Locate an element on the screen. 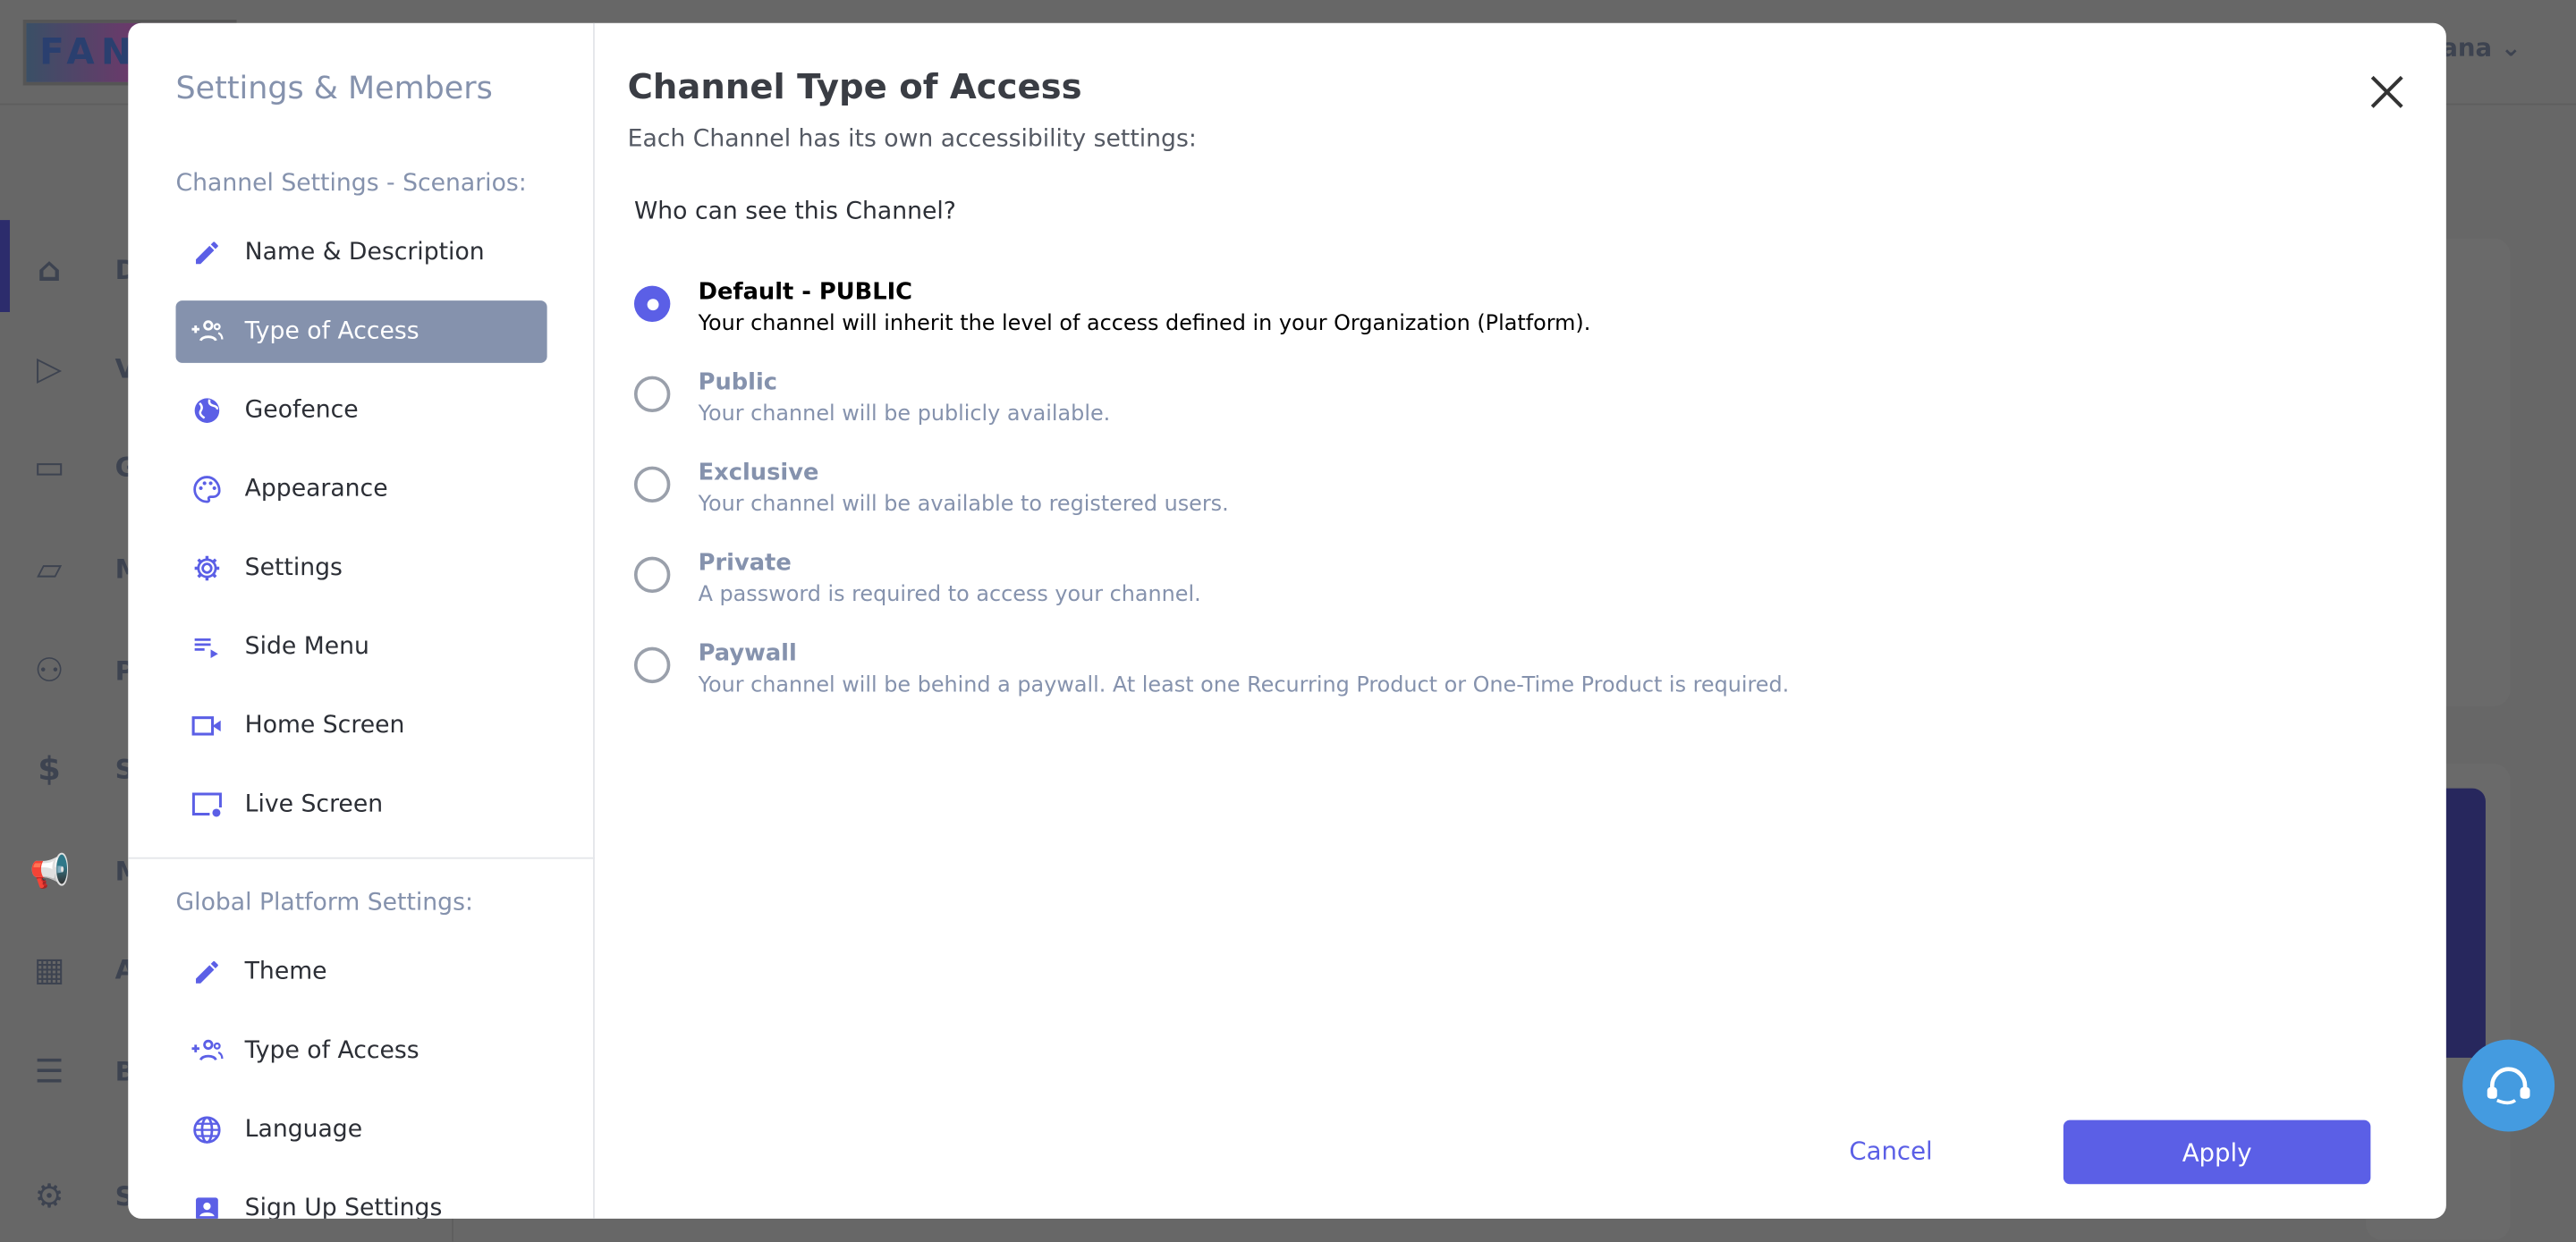  sidebar-item-live-screen: Live Screen is located at coordinates (361, 805).